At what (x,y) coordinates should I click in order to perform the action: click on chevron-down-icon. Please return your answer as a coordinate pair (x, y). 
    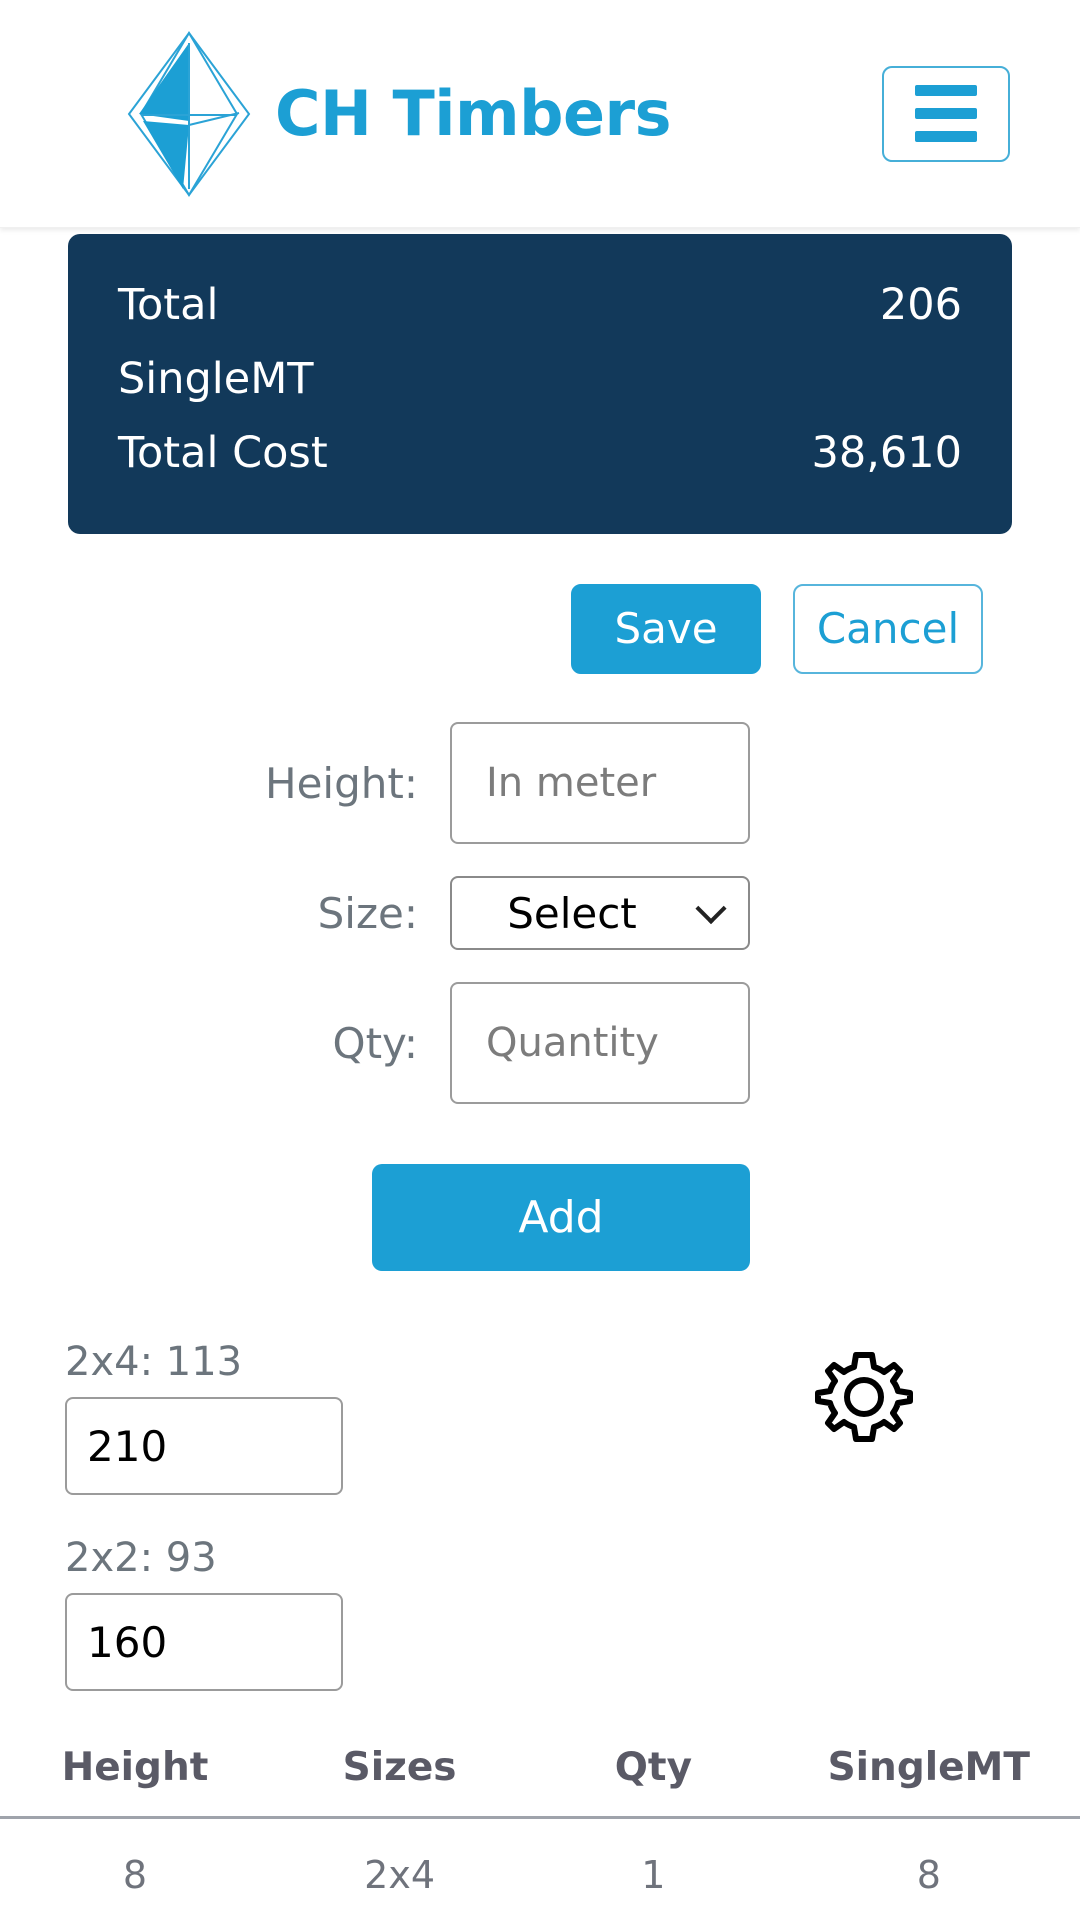
    Looking at the image, I should click on (711, 909).